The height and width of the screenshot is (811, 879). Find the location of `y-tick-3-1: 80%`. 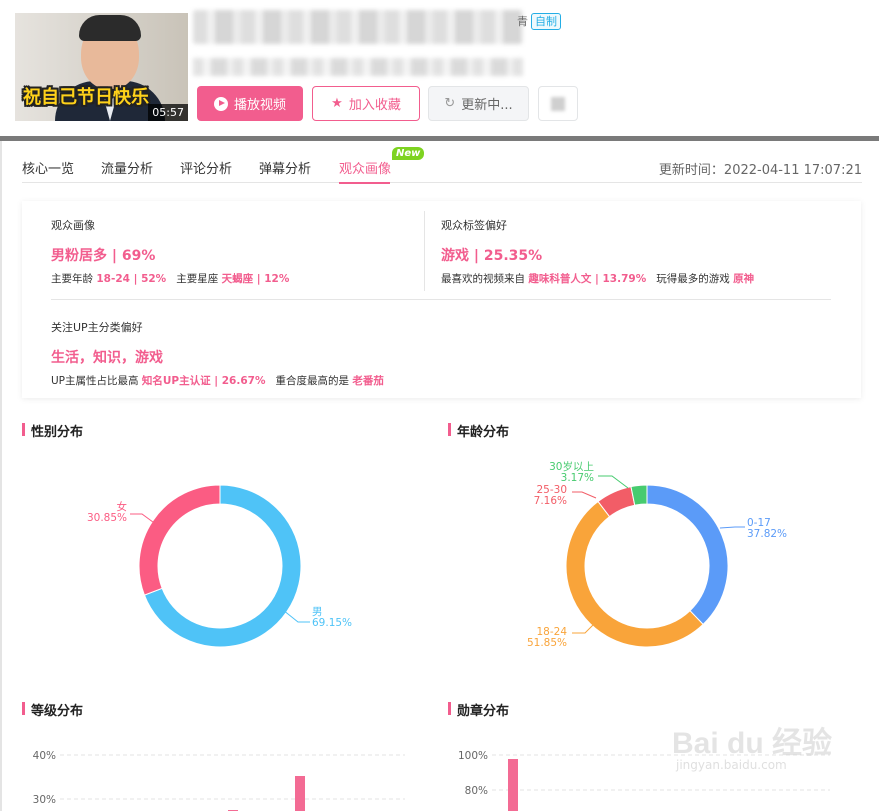

y-tick-3-1: 80% is located at coordinates (476, 791).